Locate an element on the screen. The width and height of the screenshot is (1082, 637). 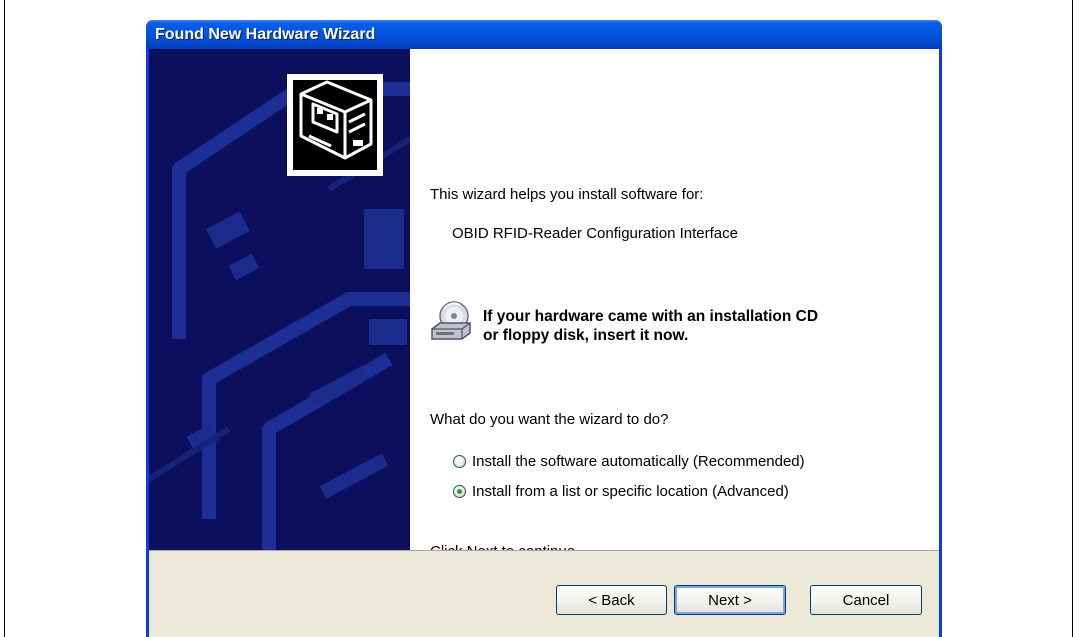
frame-border-right is located at coordinates (1072, 318).